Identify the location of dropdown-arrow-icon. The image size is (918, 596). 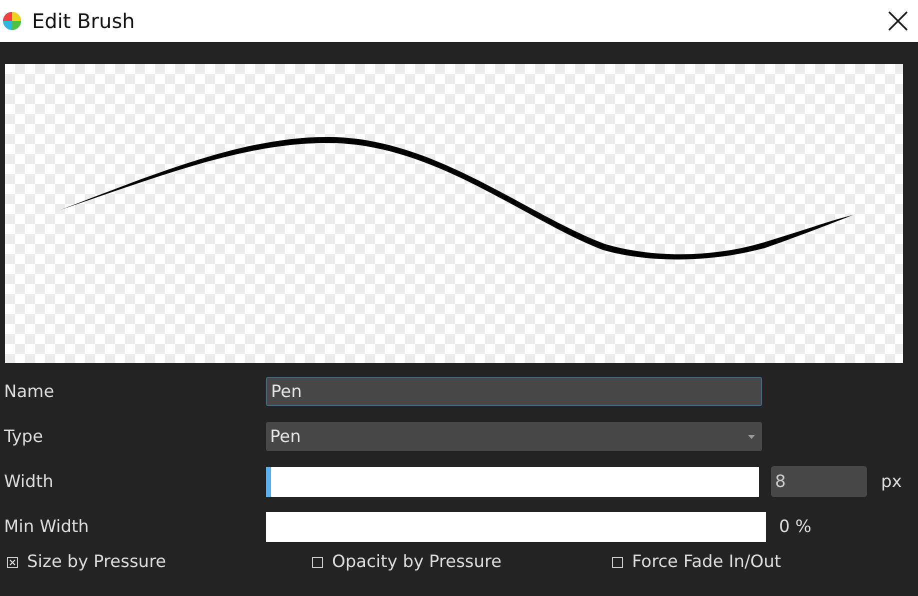
(751, 436).